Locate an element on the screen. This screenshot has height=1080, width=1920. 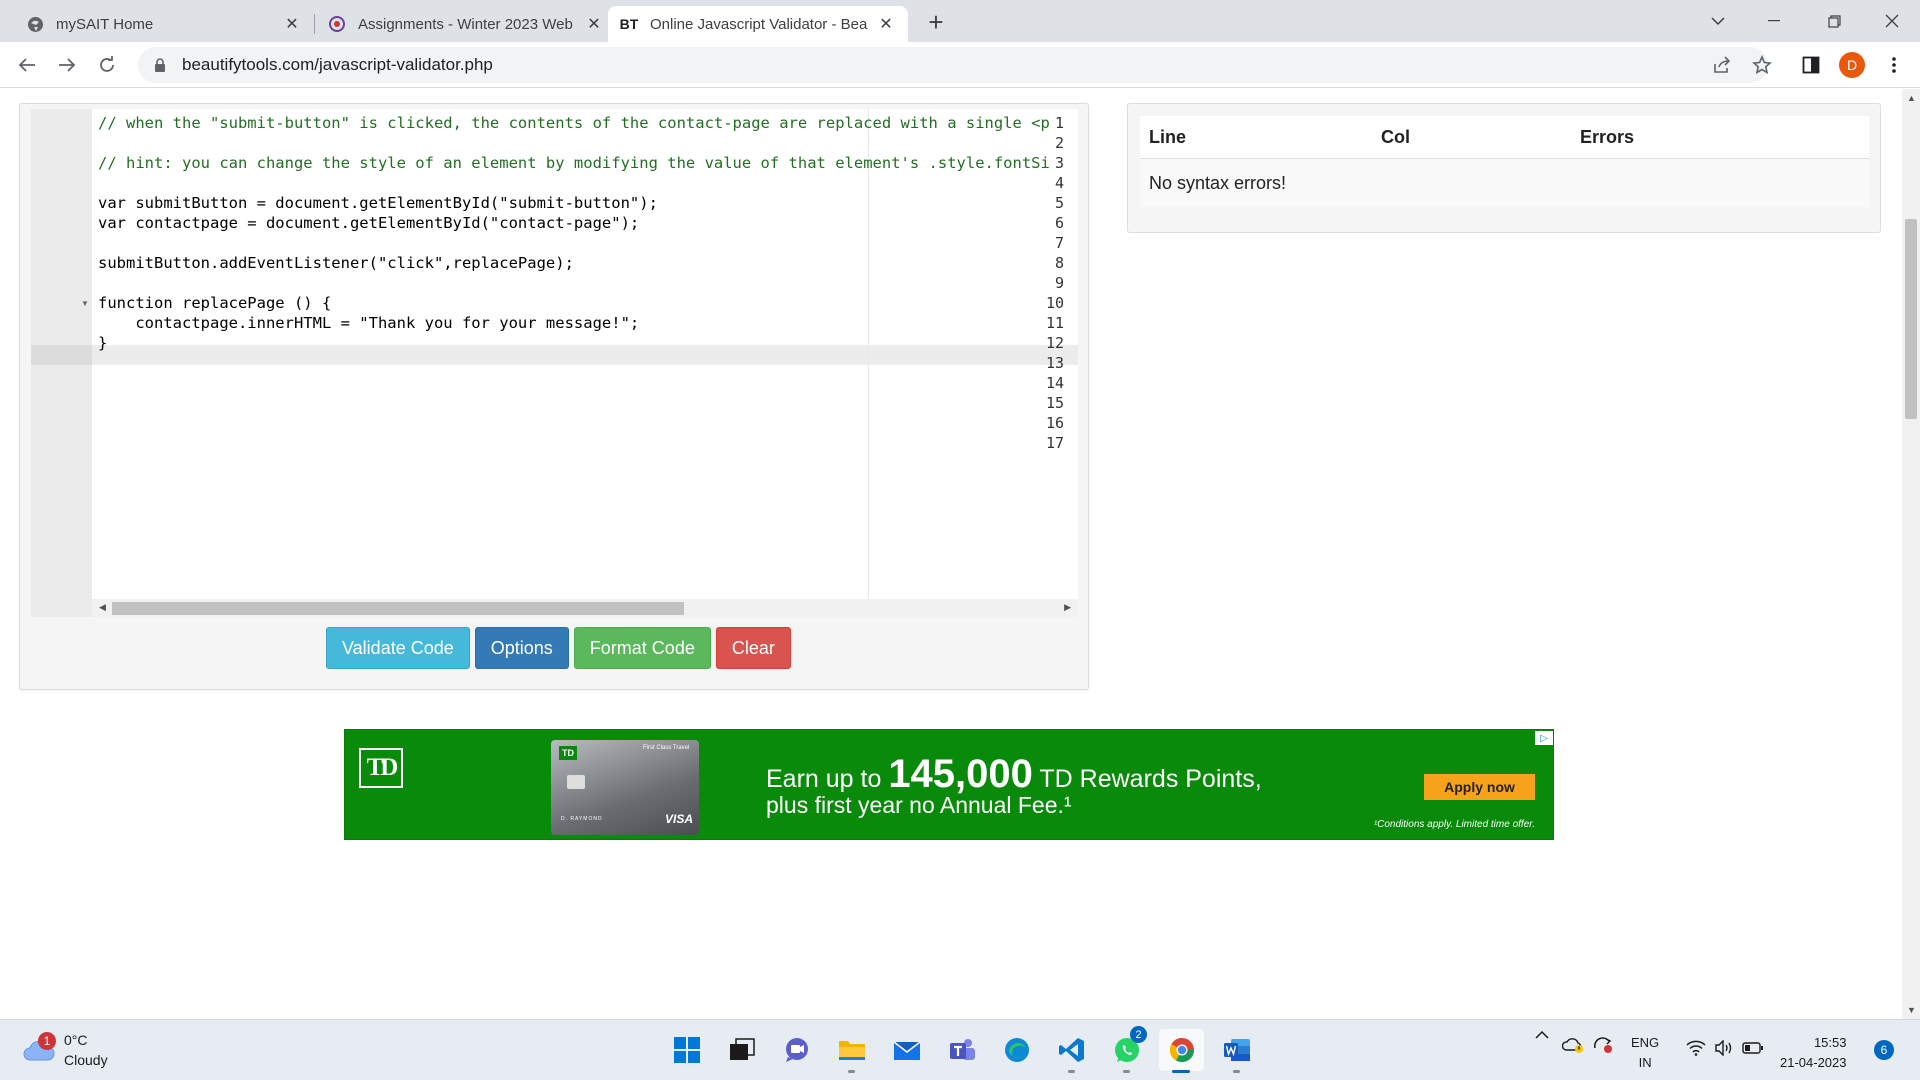
col-header-errors: Errors is located at coordinates (1607, 136).